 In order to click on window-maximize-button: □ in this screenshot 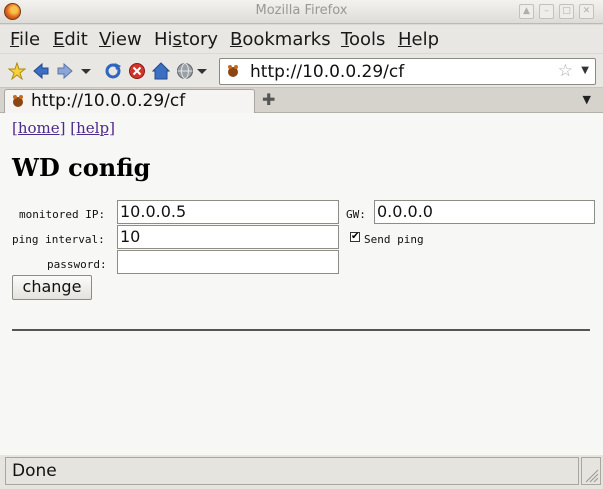, I will do `click(566, 11)`.